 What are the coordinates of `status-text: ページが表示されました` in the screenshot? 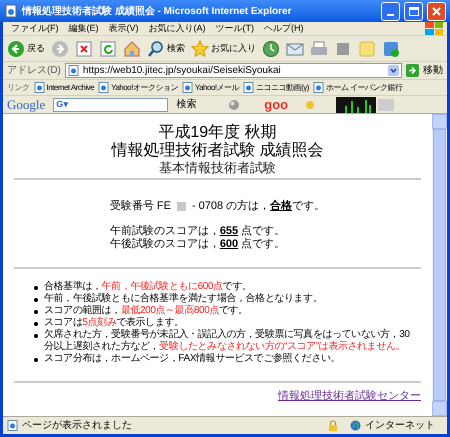 It's located at (77, 425).